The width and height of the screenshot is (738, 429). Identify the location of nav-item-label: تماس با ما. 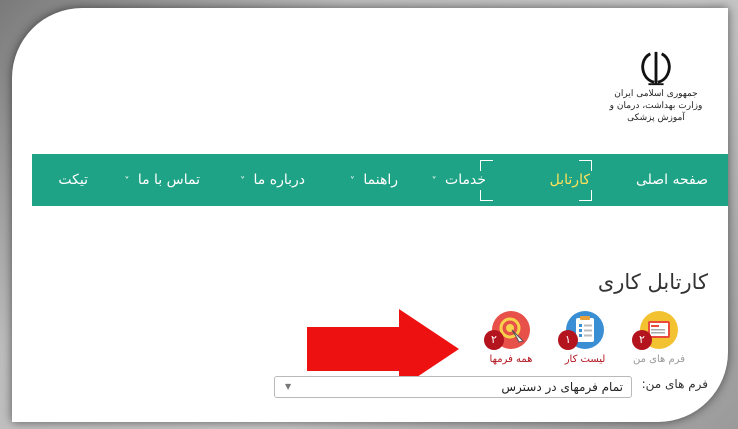
(168, 180).